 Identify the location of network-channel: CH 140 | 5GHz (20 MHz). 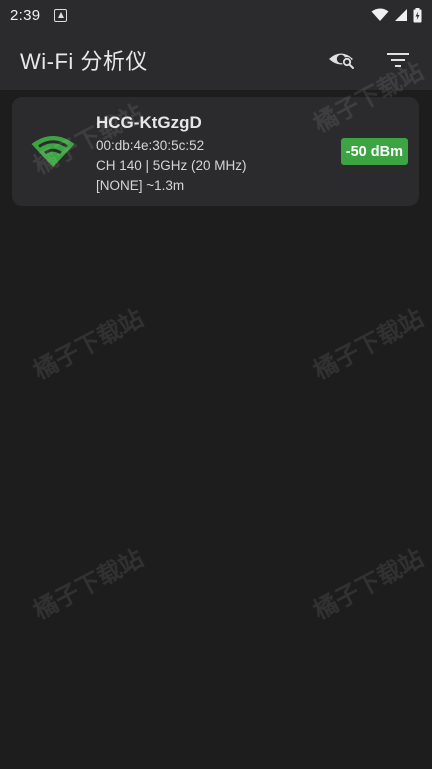
(171, 165).